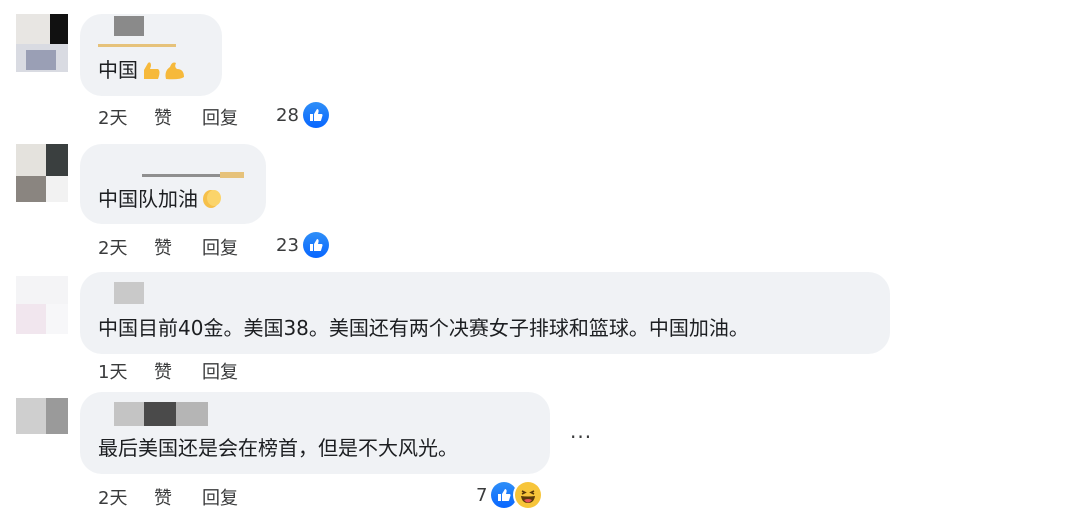 Image resolution: width=1080 pixels, height=524 pixels. I want to click on reaction-summary: 7, so click(509, 495).